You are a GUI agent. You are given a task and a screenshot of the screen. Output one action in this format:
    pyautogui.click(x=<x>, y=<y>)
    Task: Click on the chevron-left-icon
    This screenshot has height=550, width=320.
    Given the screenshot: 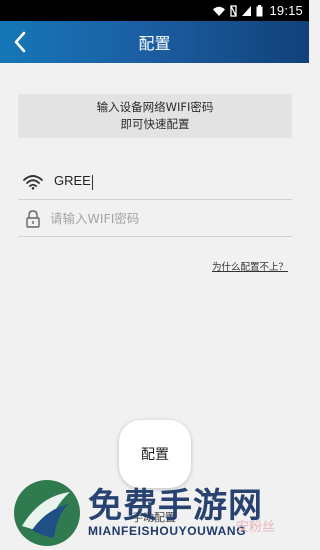 What is the action you would take?
    pyautogui.click(x=20, y=42)
    